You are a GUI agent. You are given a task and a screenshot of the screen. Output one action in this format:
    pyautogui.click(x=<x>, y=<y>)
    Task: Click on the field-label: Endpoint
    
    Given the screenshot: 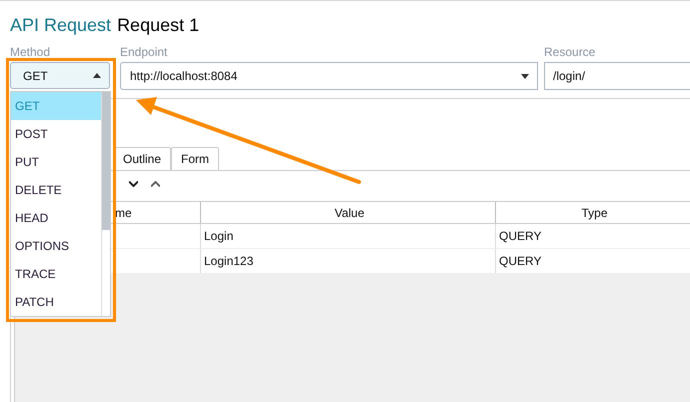 What is the action you would take?
    pyautogui.click(x=144, y=52)
    